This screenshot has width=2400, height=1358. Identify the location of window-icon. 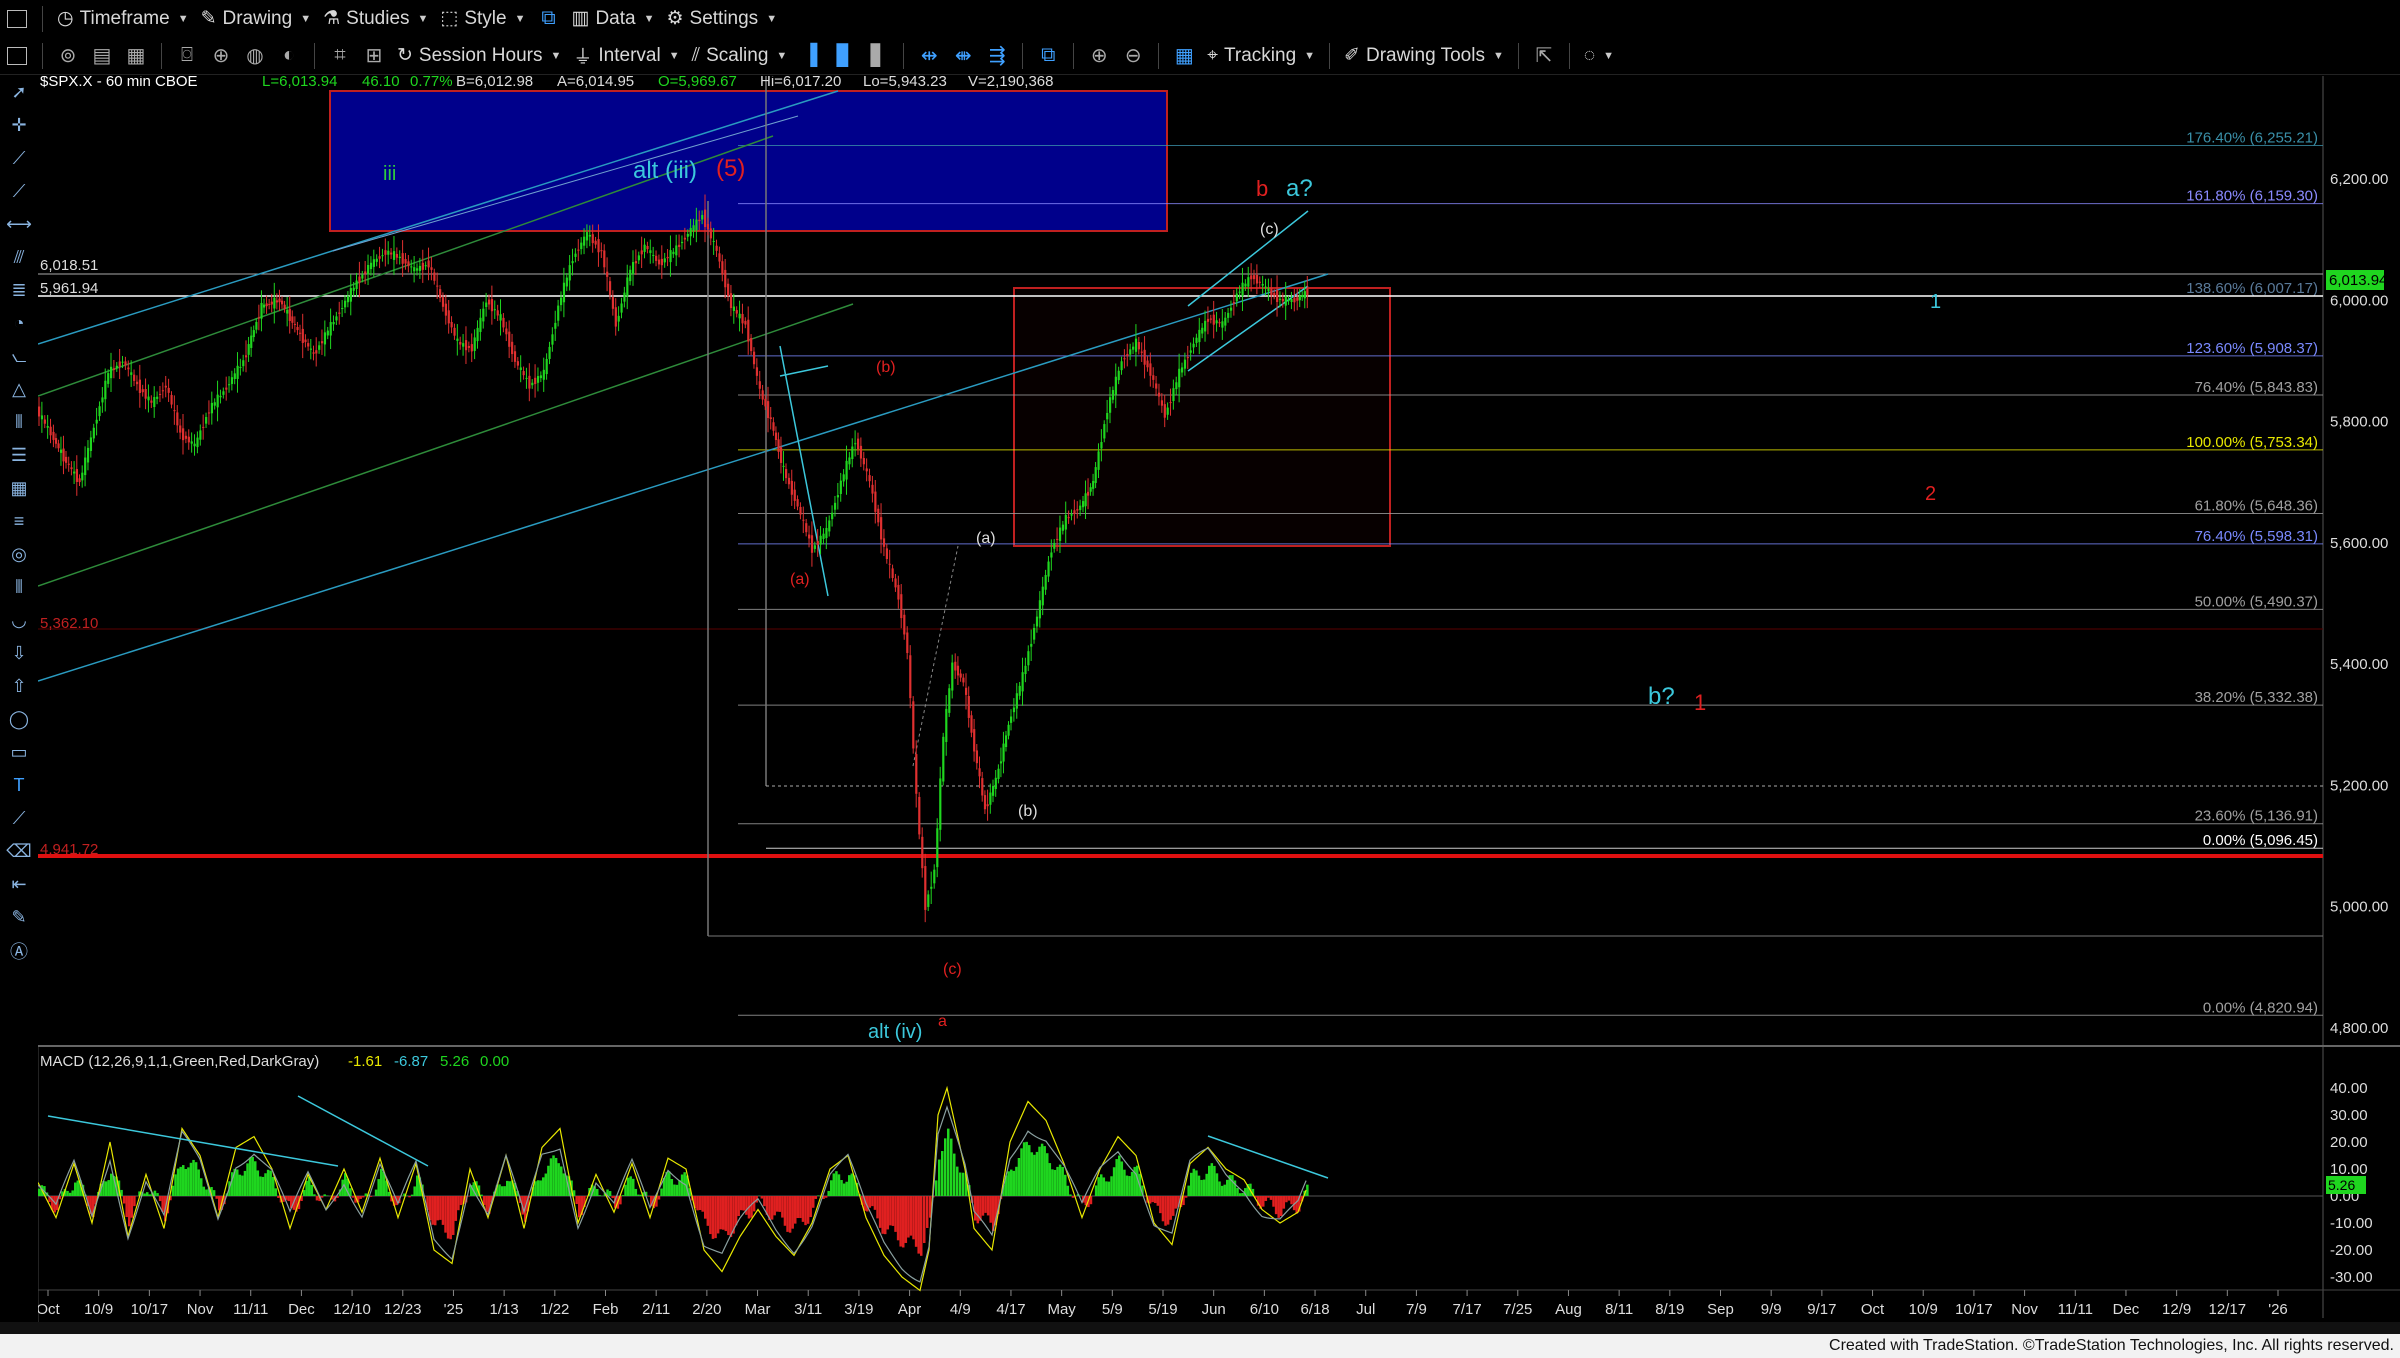
(17, 56).